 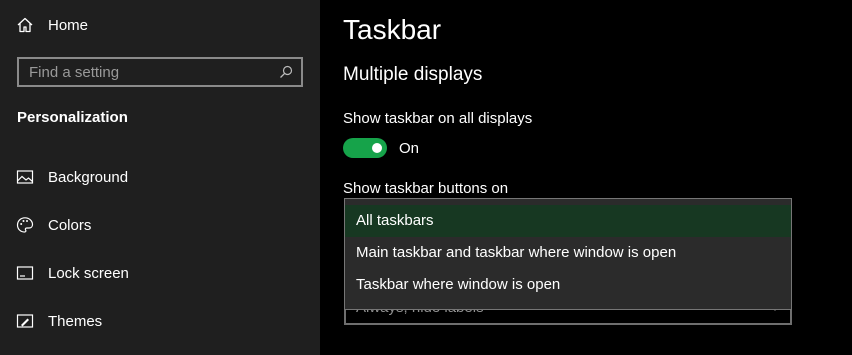 I want to click on sidebar-item-label: Lock screen, so click(x=88, y=273).